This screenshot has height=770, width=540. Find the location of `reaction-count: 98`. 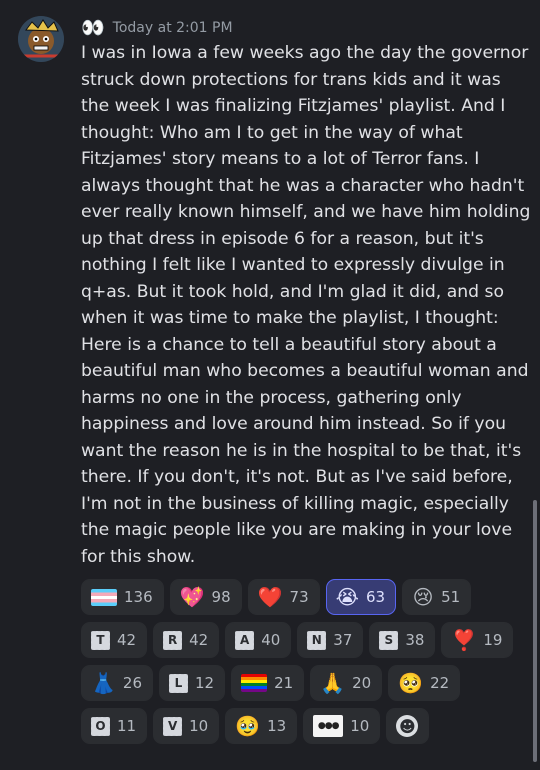

reaction-count: 98 is located at coordinates (221, 597).